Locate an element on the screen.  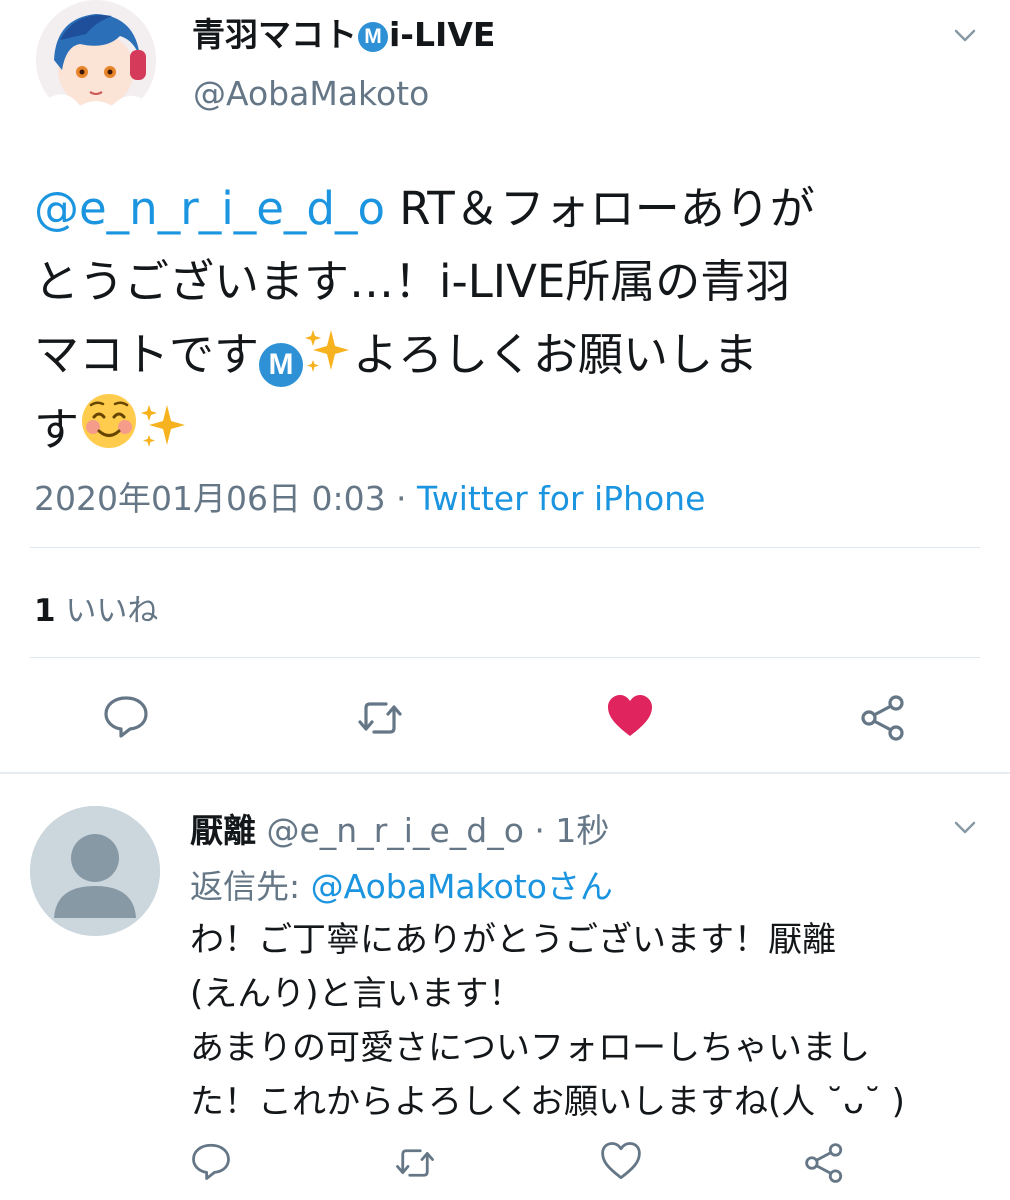
reply-text-line: あまりの可愛さについフォローしちゃいまし is located at coordinates (530, 1048).